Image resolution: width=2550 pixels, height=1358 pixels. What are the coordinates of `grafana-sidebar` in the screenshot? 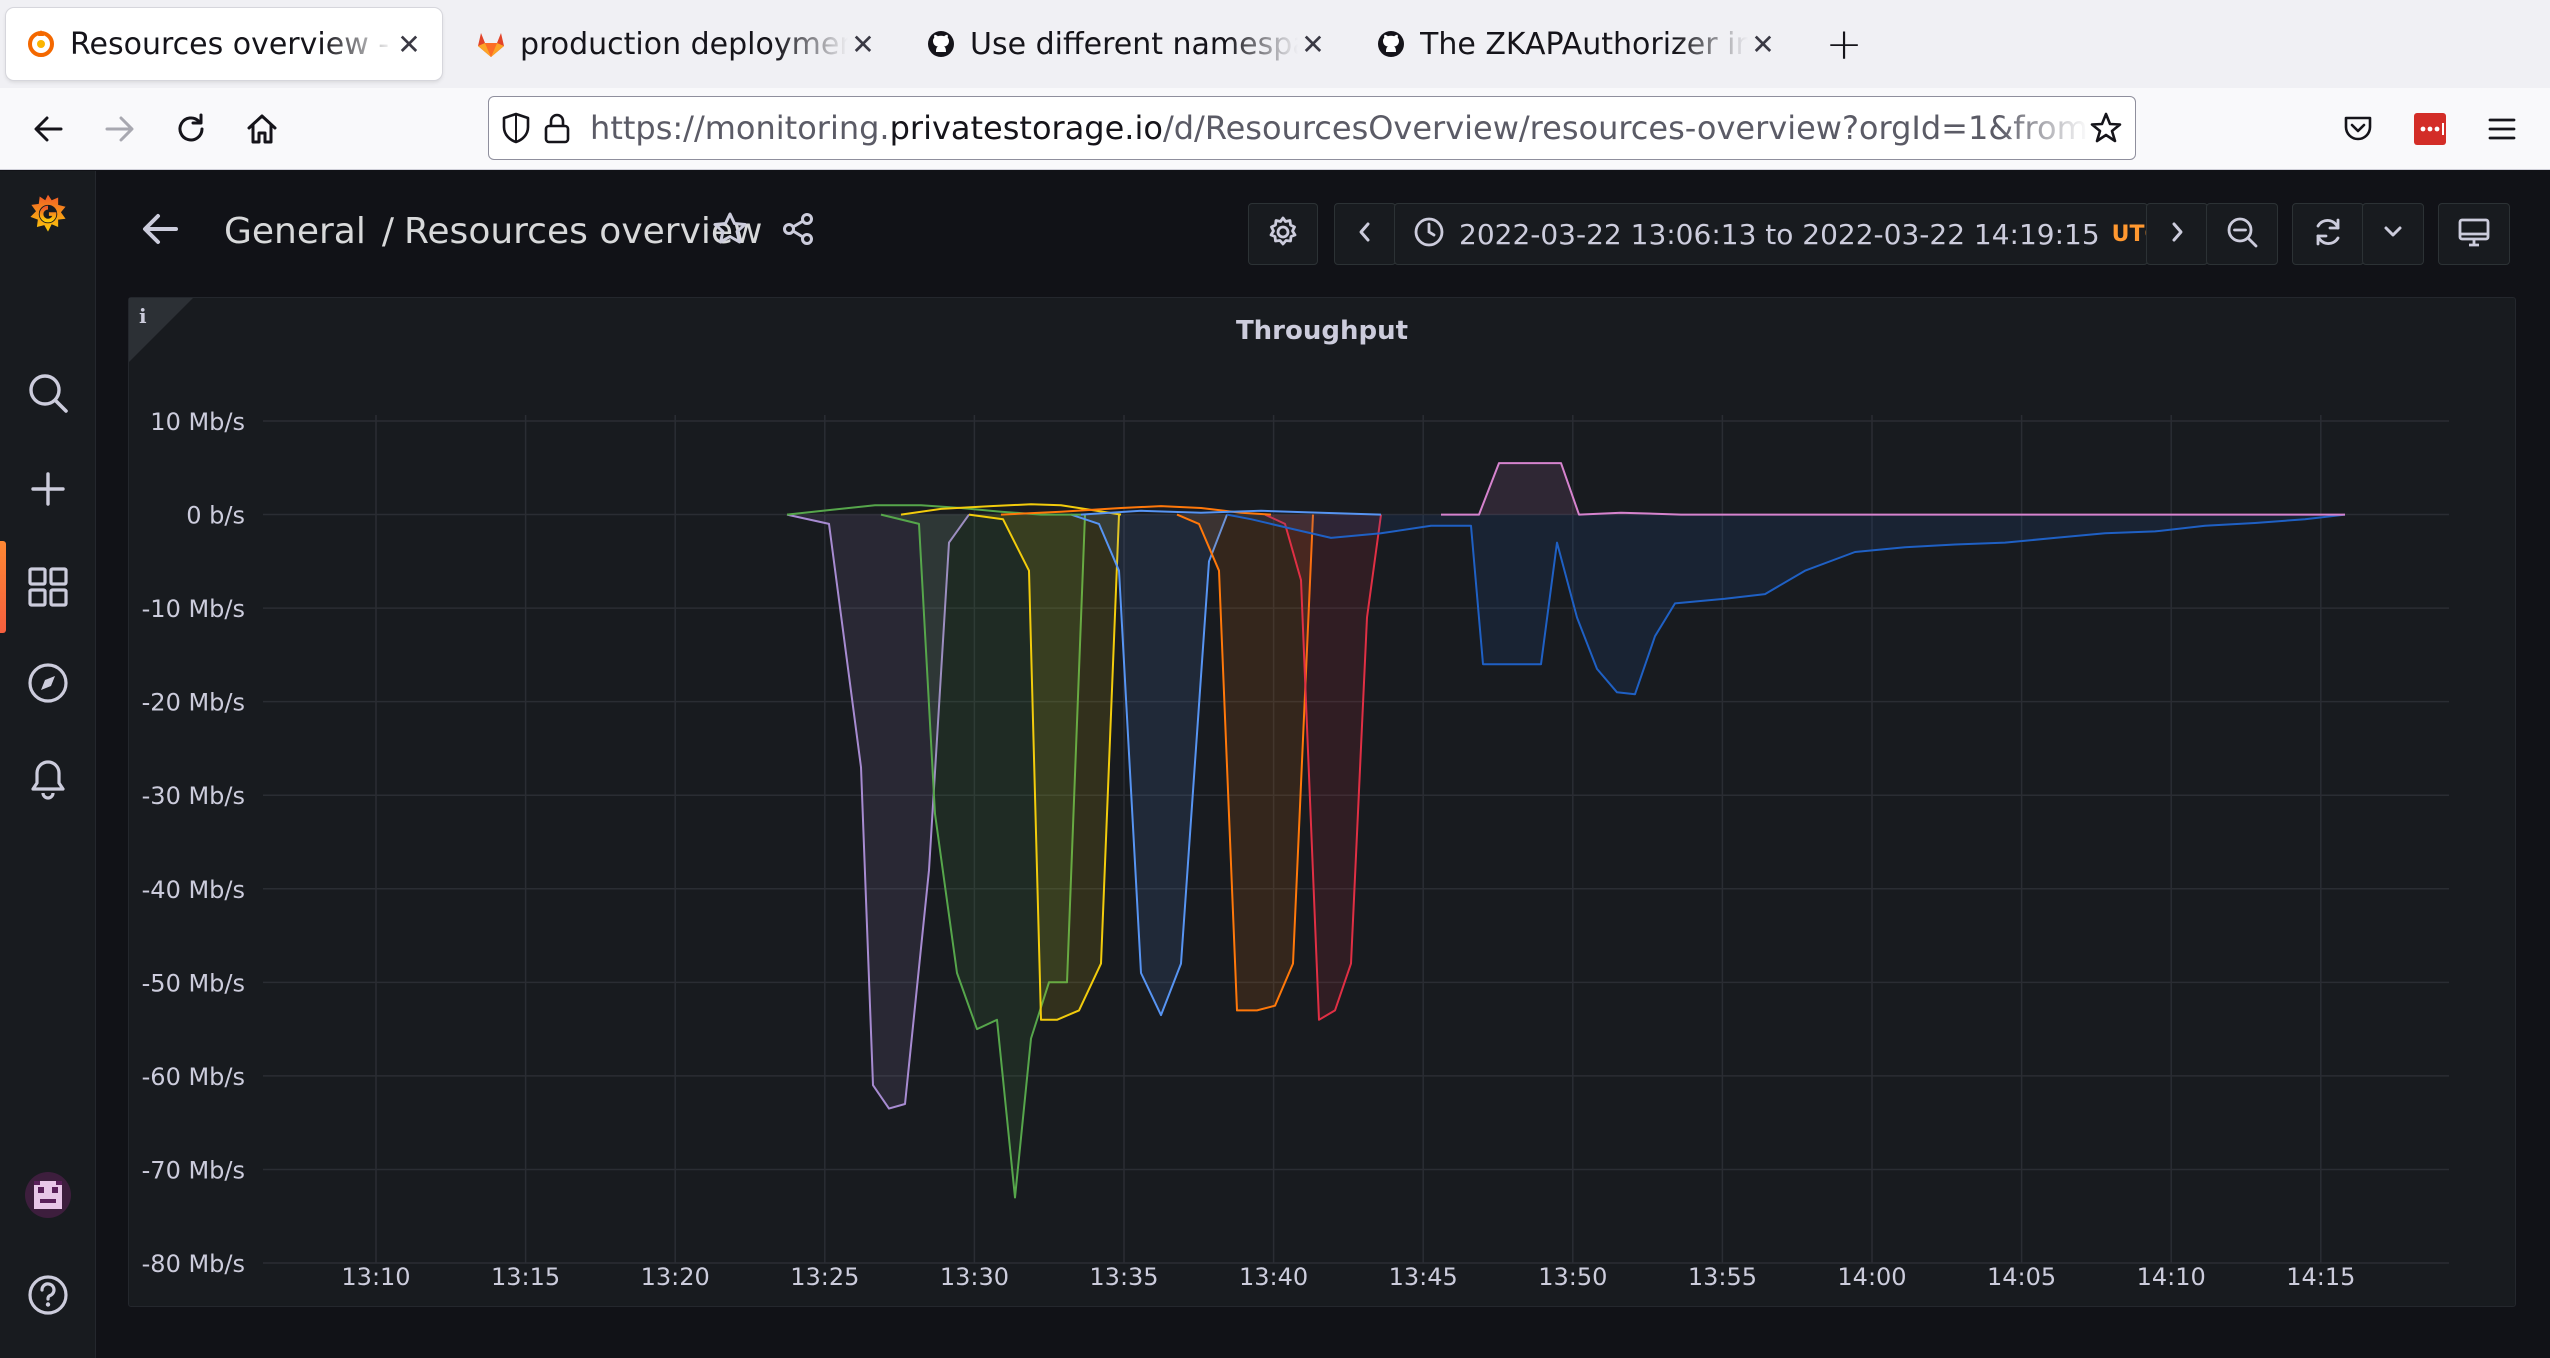 It's located at (48, 764).